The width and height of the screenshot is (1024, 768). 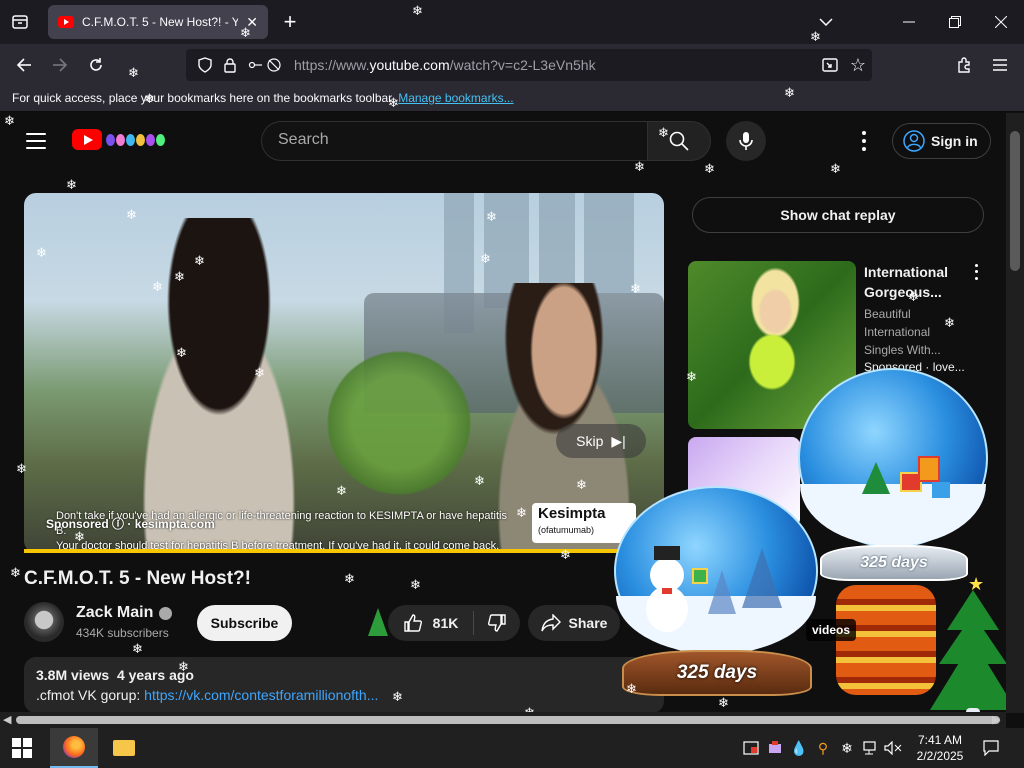 I want to click on reader-view-icon, so click(x=830, y=65).